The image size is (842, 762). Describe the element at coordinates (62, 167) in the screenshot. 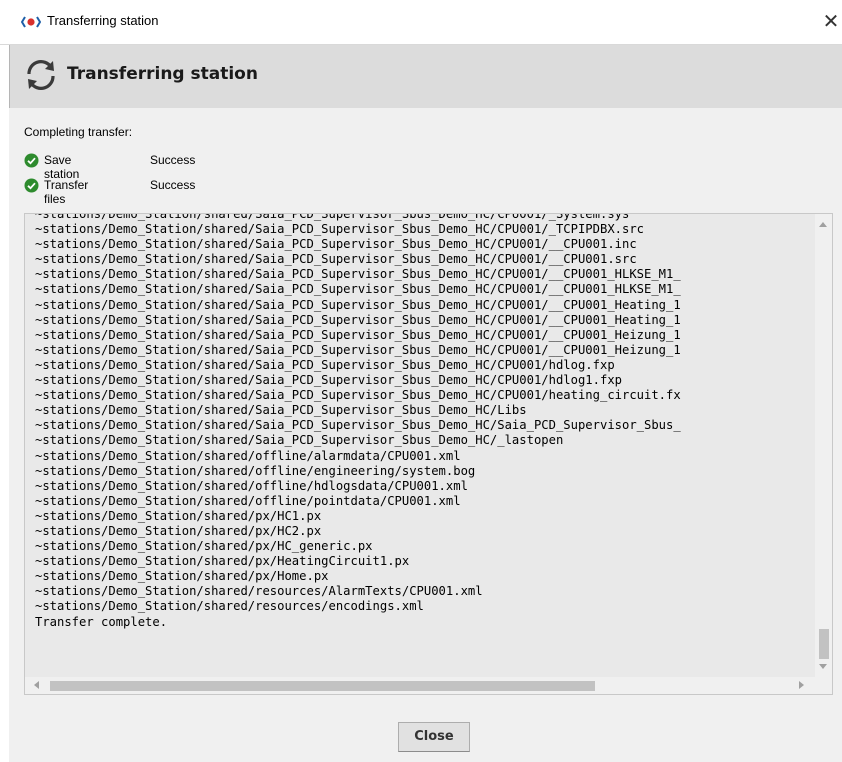

I see `status-label: Save station` at that location.